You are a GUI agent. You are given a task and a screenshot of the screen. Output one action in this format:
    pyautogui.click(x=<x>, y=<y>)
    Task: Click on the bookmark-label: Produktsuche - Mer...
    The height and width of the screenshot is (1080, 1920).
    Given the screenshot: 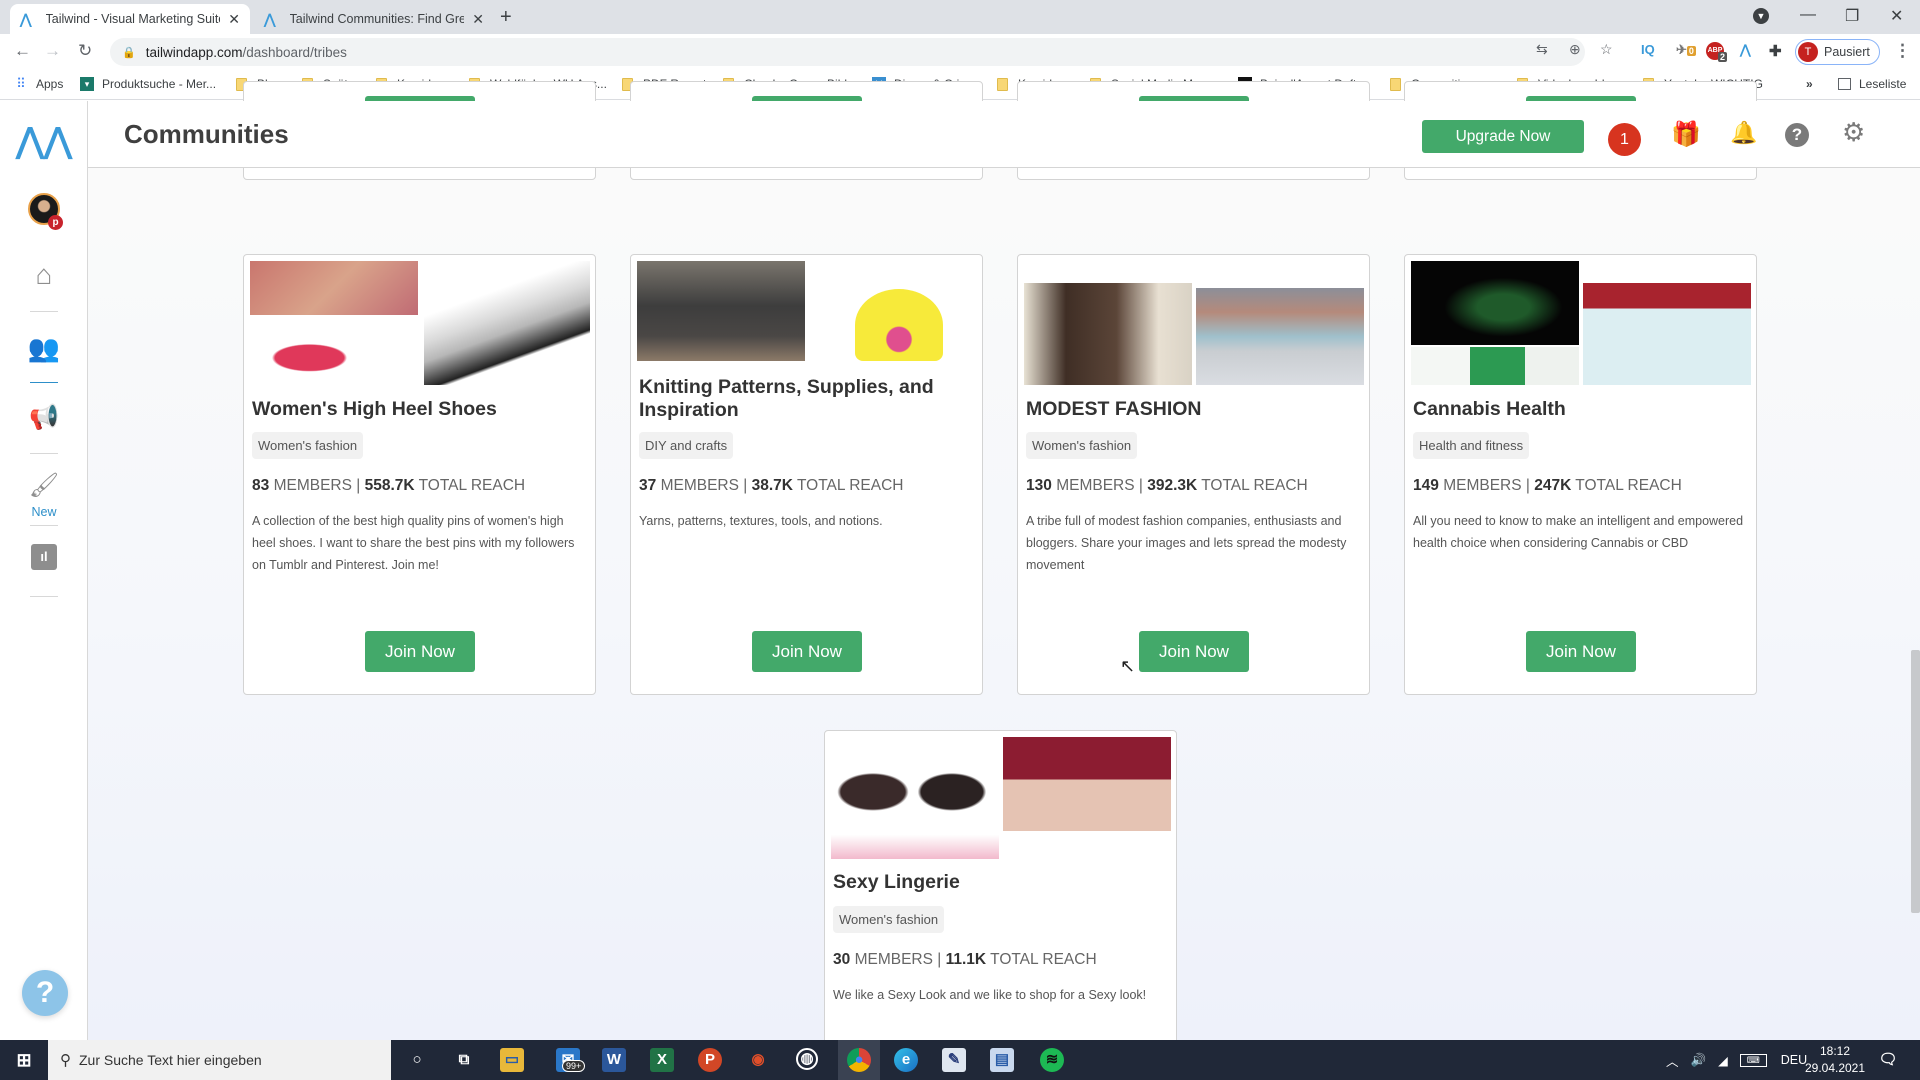 What is the action you would take?
    pyautogui.click(x=159, y=84)
    